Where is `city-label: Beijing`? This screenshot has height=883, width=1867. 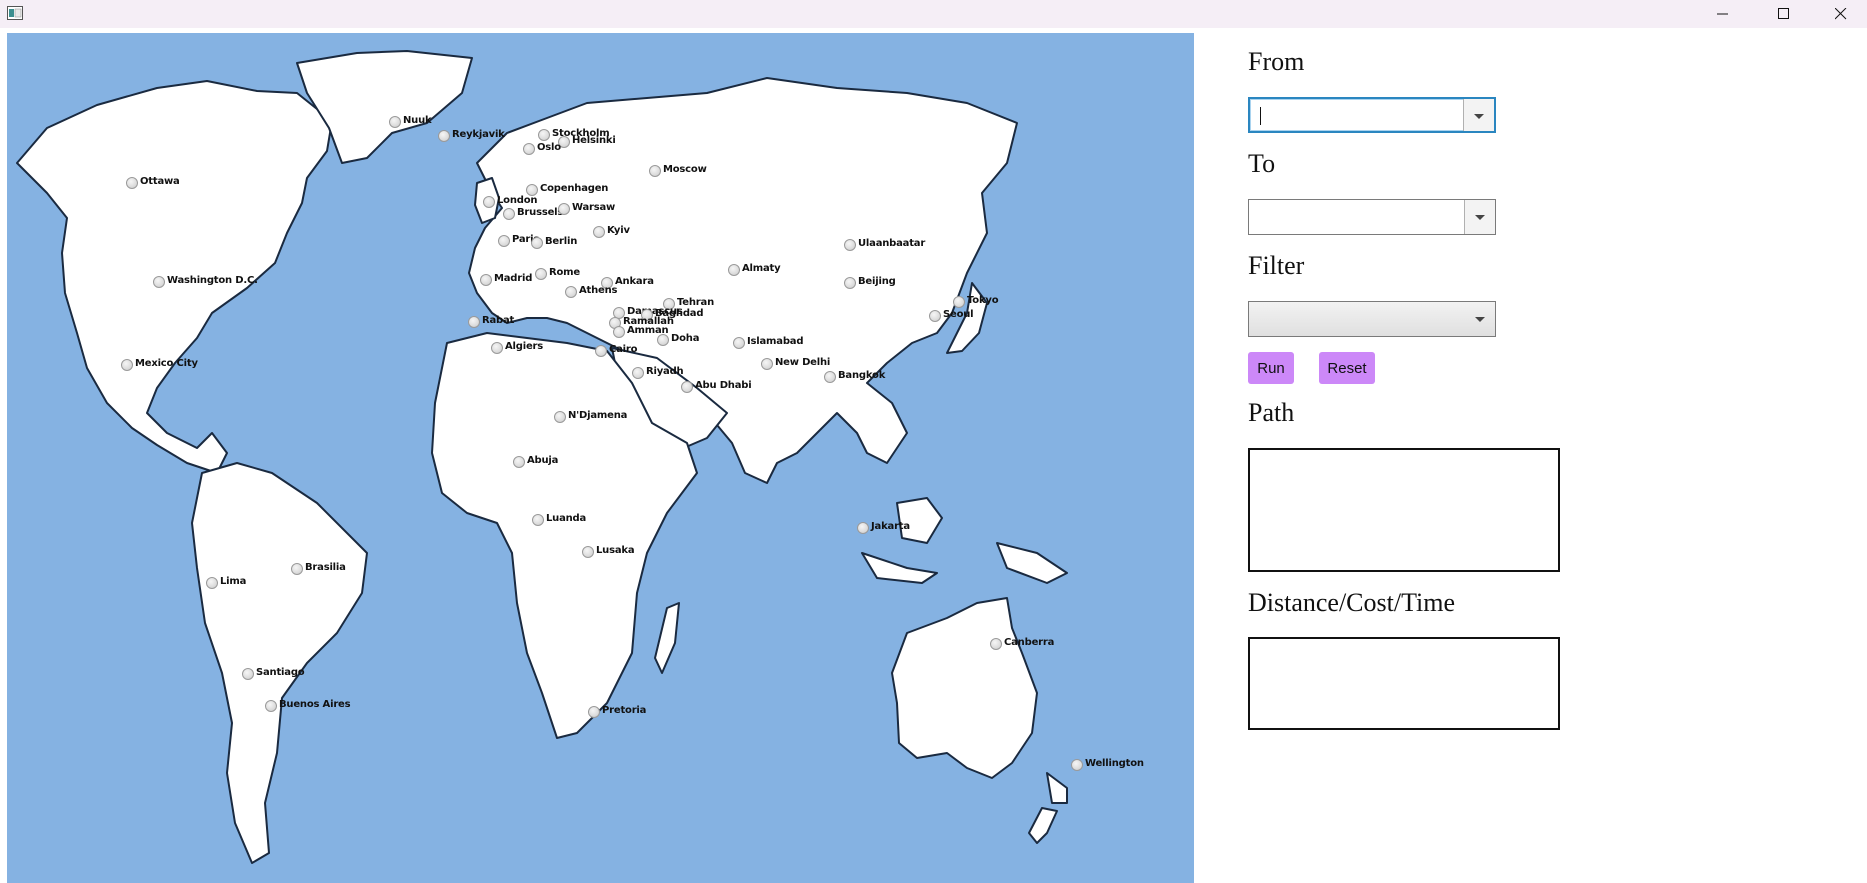 city-label: Beijing is located at coordinates (877, 281).